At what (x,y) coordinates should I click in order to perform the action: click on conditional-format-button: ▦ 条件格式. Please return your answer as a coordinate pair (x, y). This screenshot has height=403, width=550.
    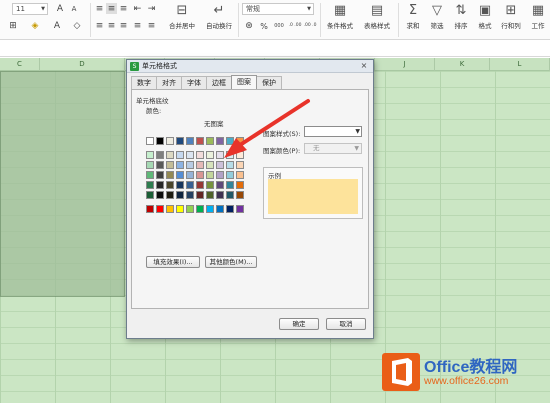
    Looking at the image, I should click on (340, 20).